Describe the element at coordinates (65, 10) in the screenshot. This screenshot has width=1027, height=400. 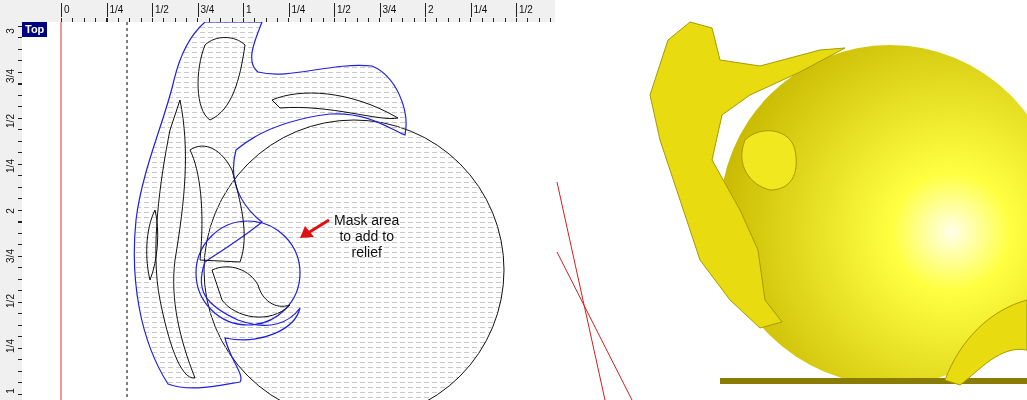
I see `ruler-label: 0` at that location.